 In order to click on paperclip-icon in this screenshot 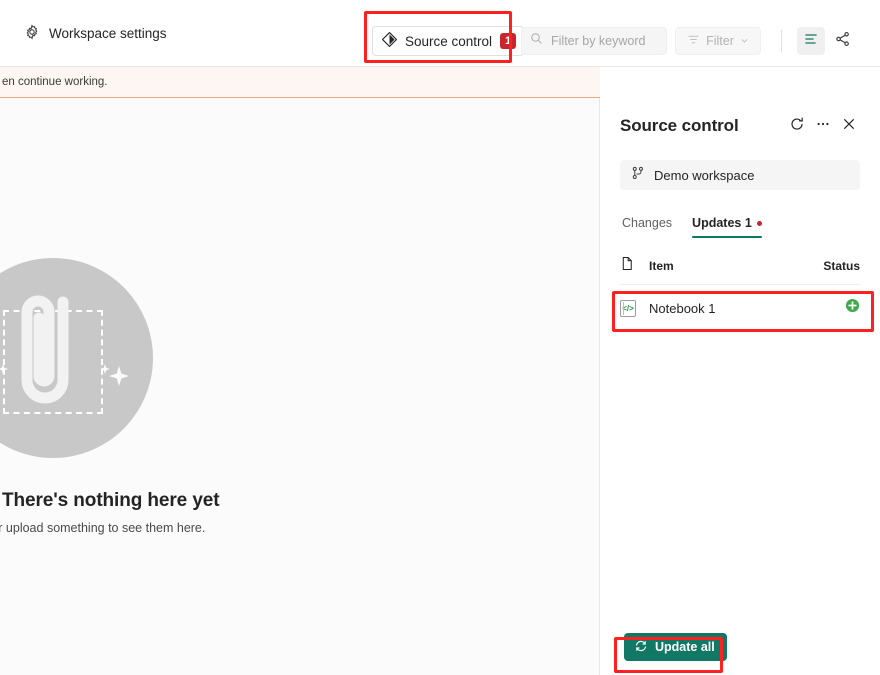, I will do `click(45, 349)`.